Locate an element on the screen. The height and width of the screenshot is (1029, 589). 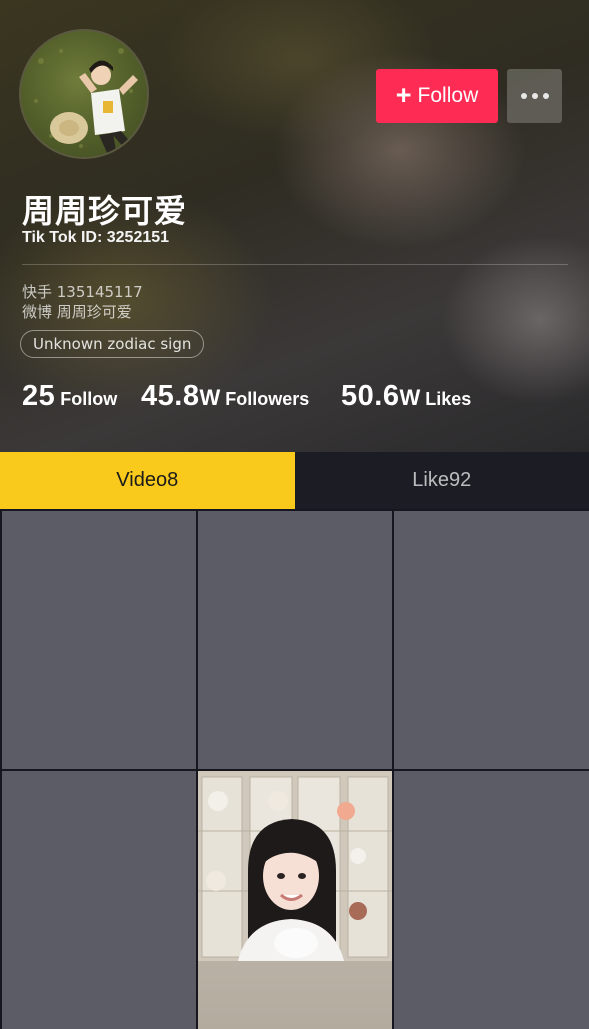
stat-followers-unit: W is located at coordinates (209, 398).